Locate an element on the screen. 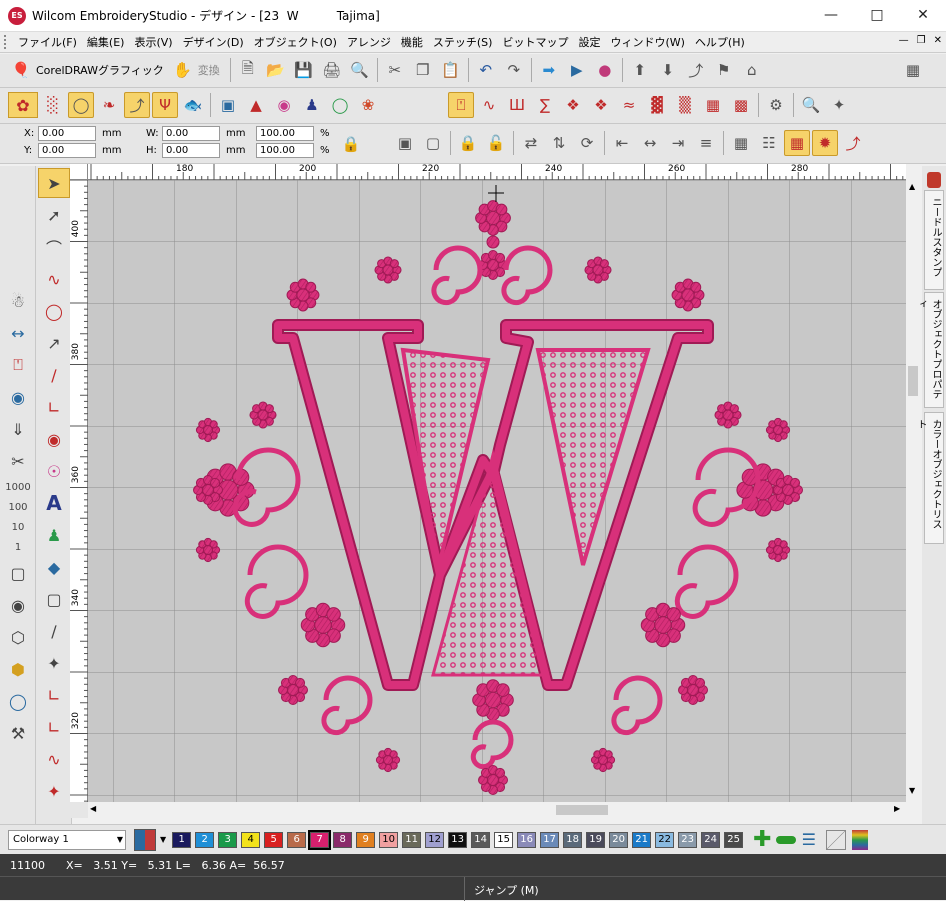 This screenshot has height=901, width=946. menu-grip is located at coordinates (7, 42).